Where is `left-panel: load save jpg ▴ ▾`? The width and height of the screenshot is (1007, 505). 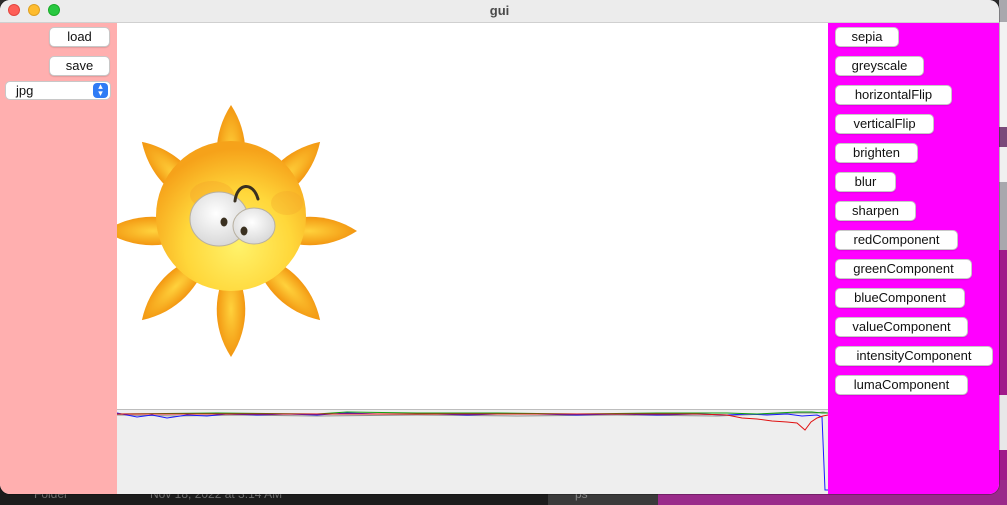
left-panel: load save jpg ▴ ▾ is located at coordinates (58, 258).